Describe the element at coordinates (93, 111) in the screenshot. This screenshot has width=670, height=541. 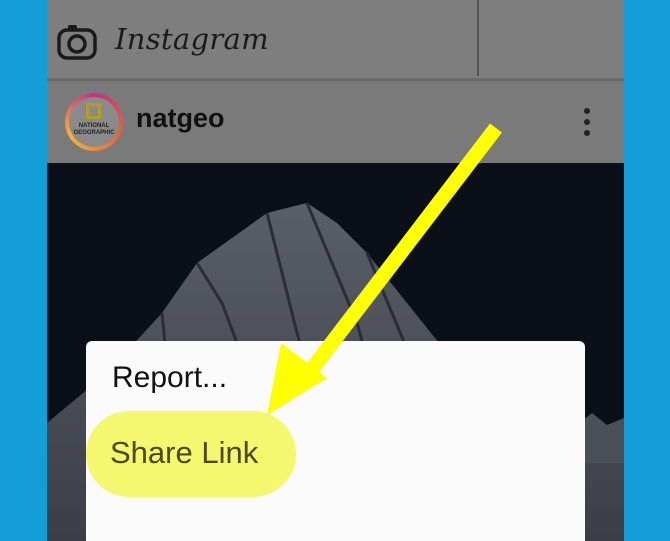
I see `natgeo-logo-icon` at that location.